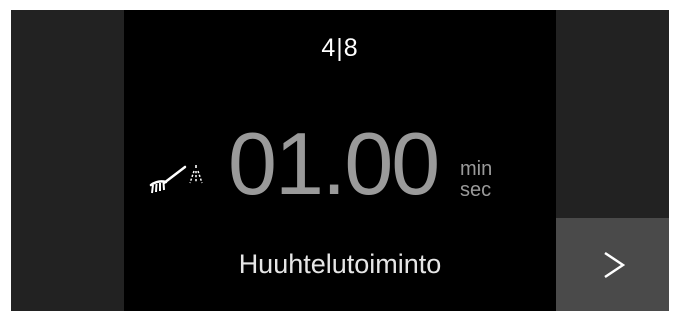 The image size is (675, 313). I want to click on time-unit-seconds: sec, so click(476, 190).